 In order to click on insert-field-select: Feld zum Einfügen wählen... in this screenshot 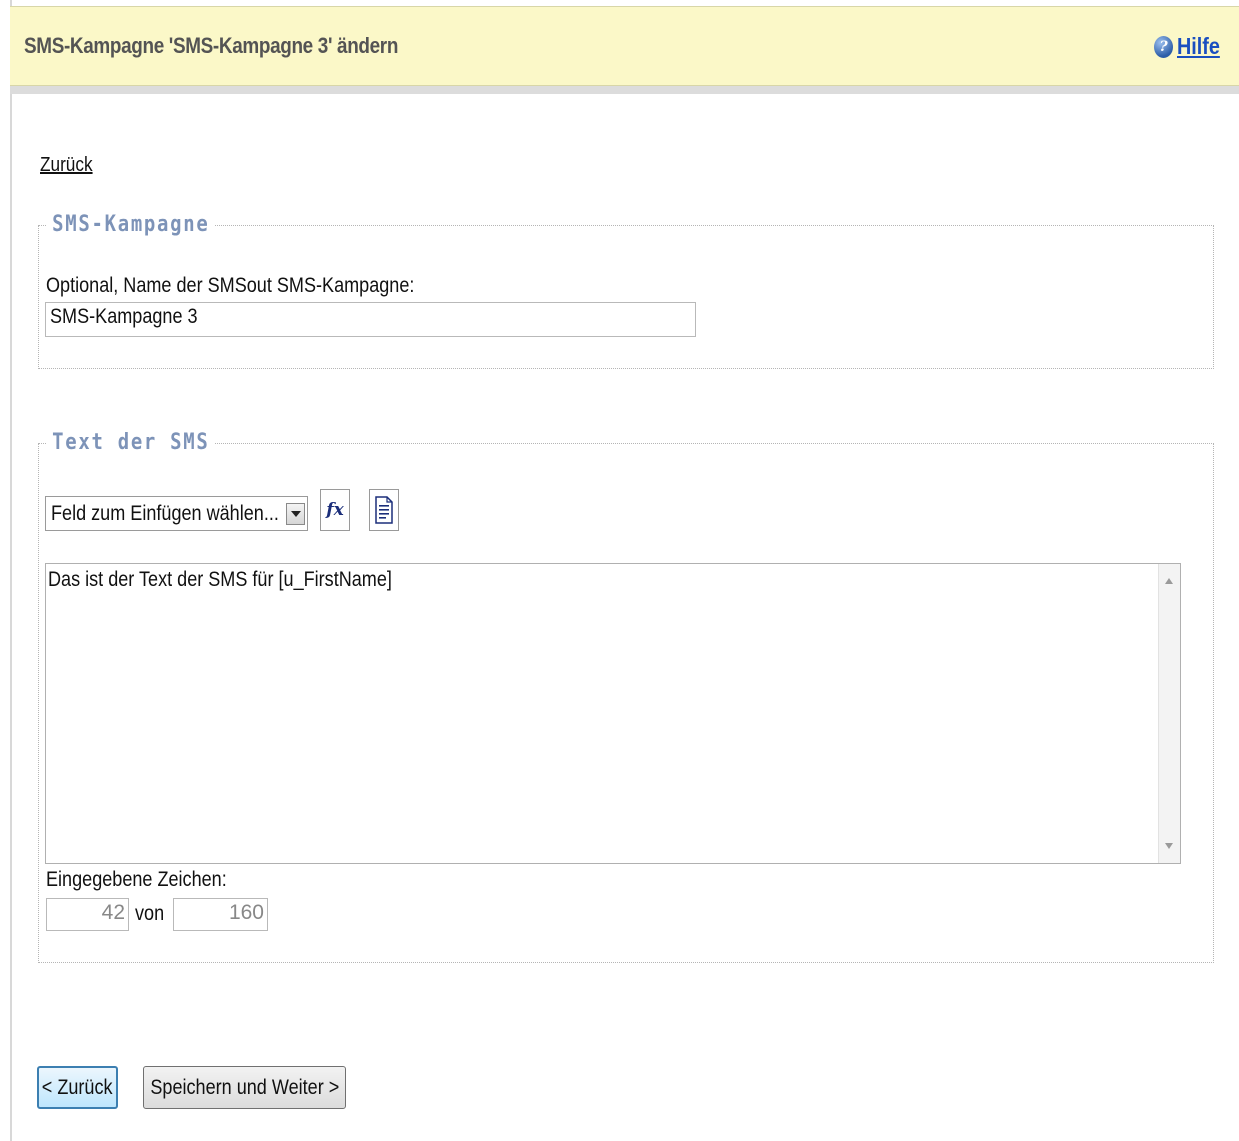, I will do `click(176, 513)`.